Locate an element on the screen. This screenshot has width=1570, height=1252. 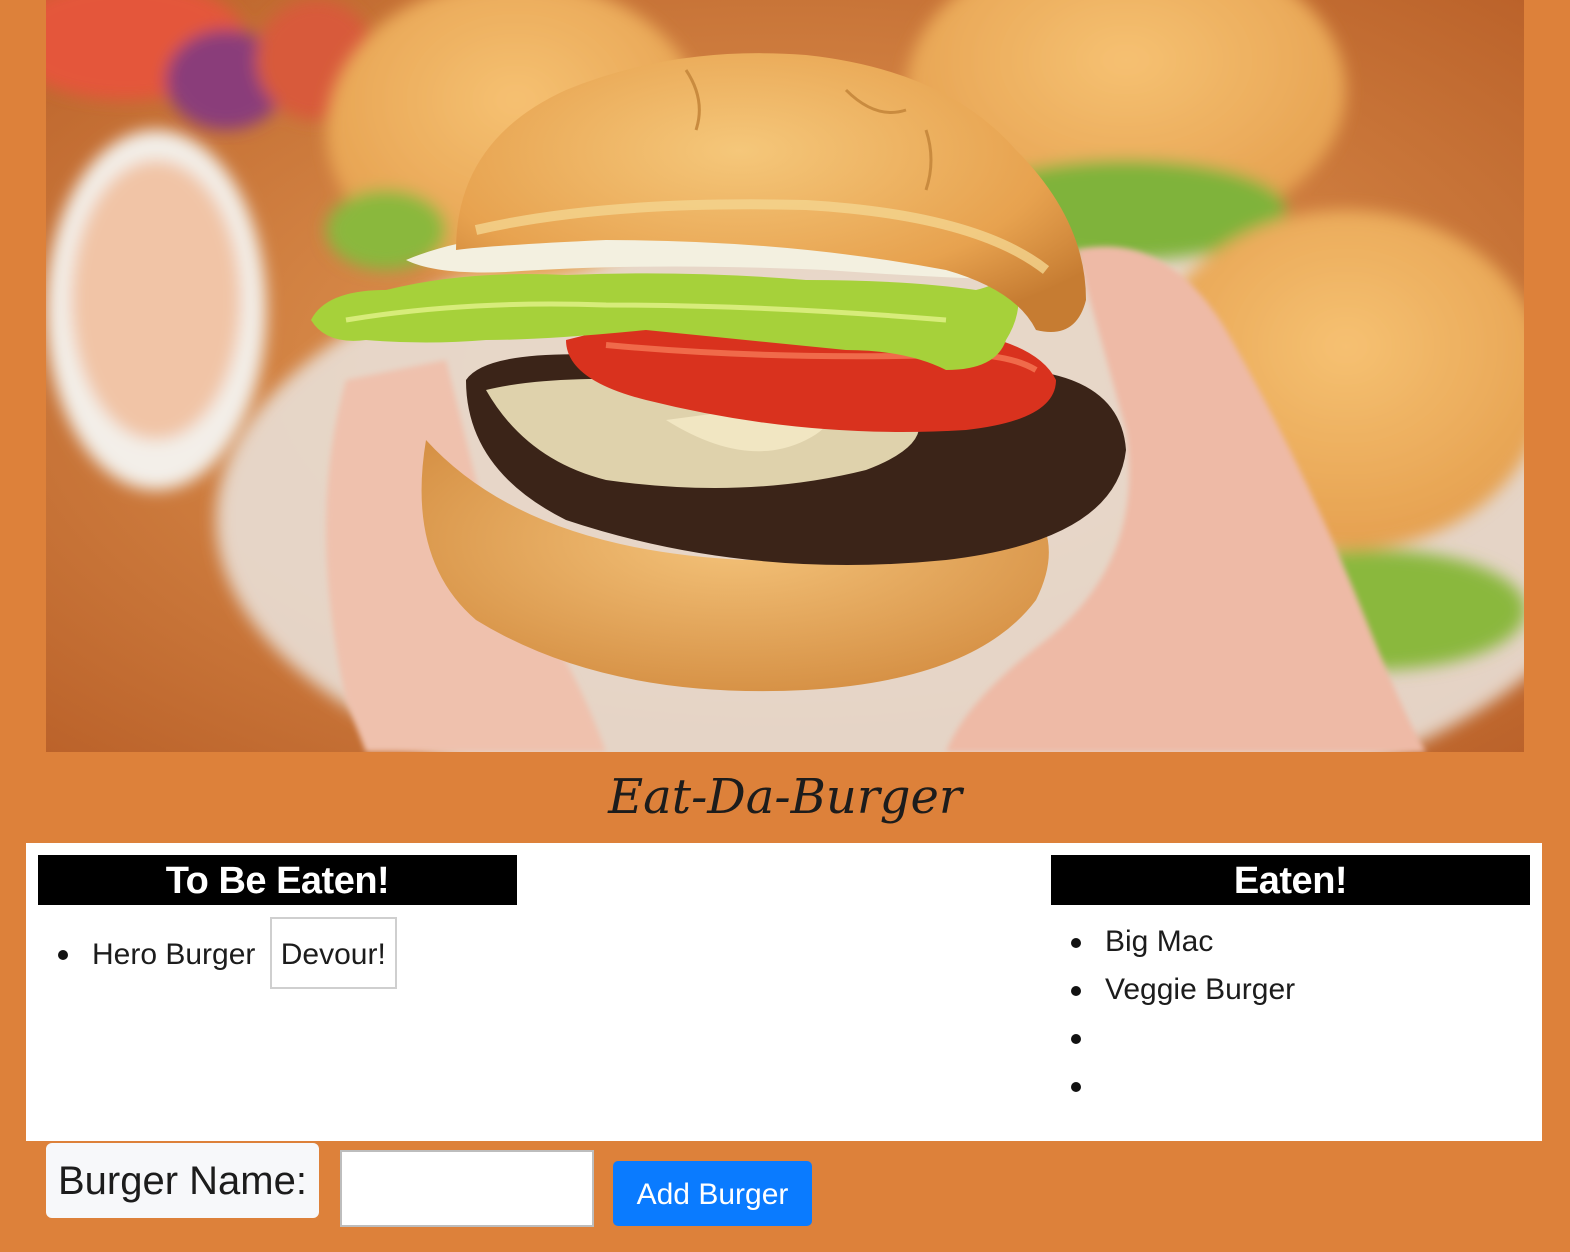
eaten-column: Eaten! Big Mac Veggie Burger is located at coordinates (1290, 982).